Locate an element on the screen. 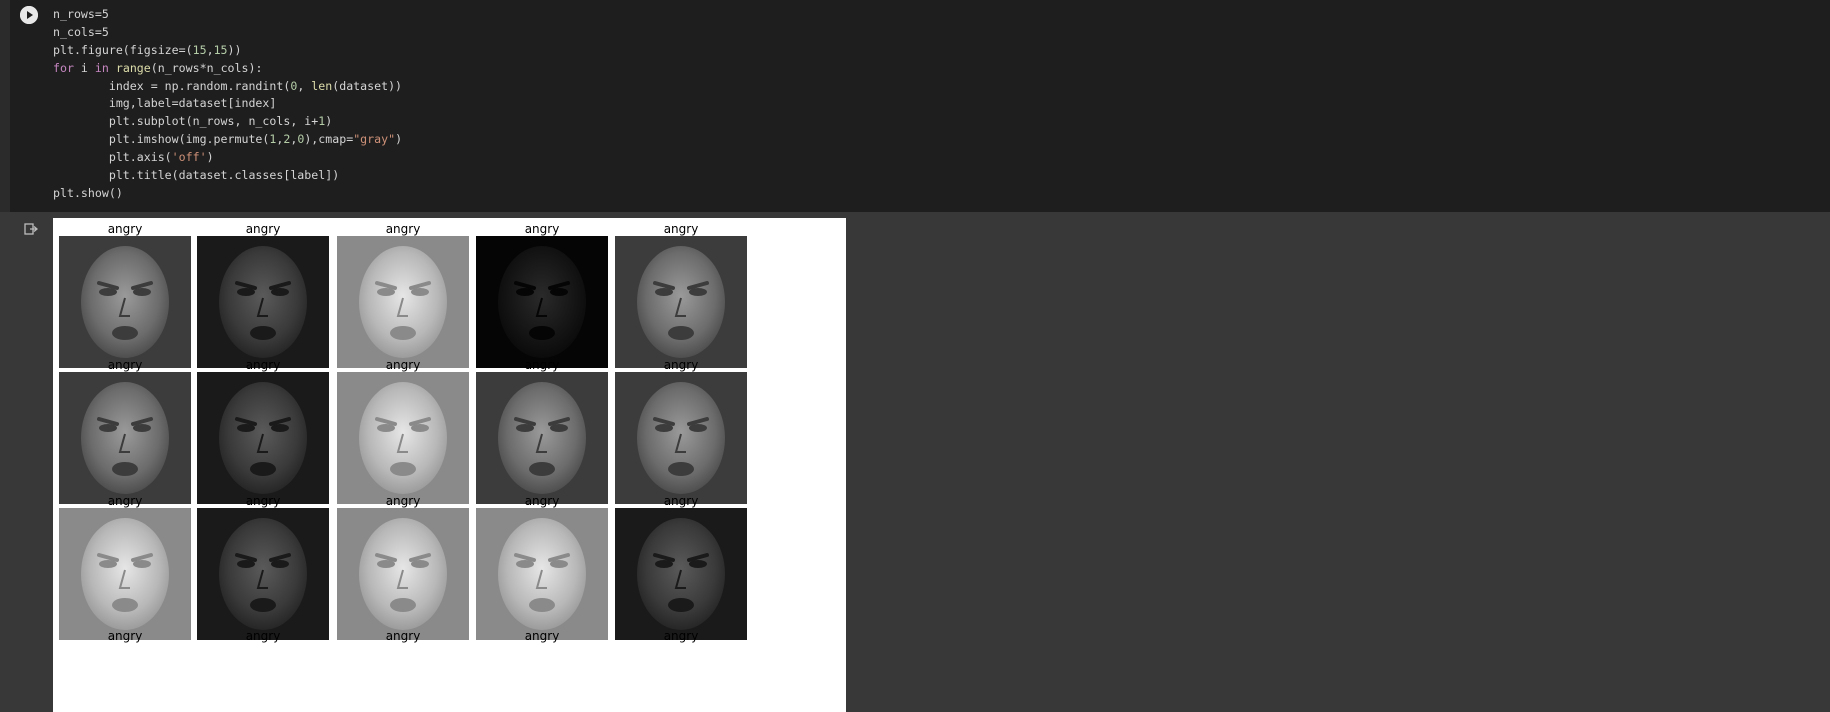 The width and height of the screenshot is (1830, 712). code-token: img,label=dataset[index] is located at coordinates (165, 103).